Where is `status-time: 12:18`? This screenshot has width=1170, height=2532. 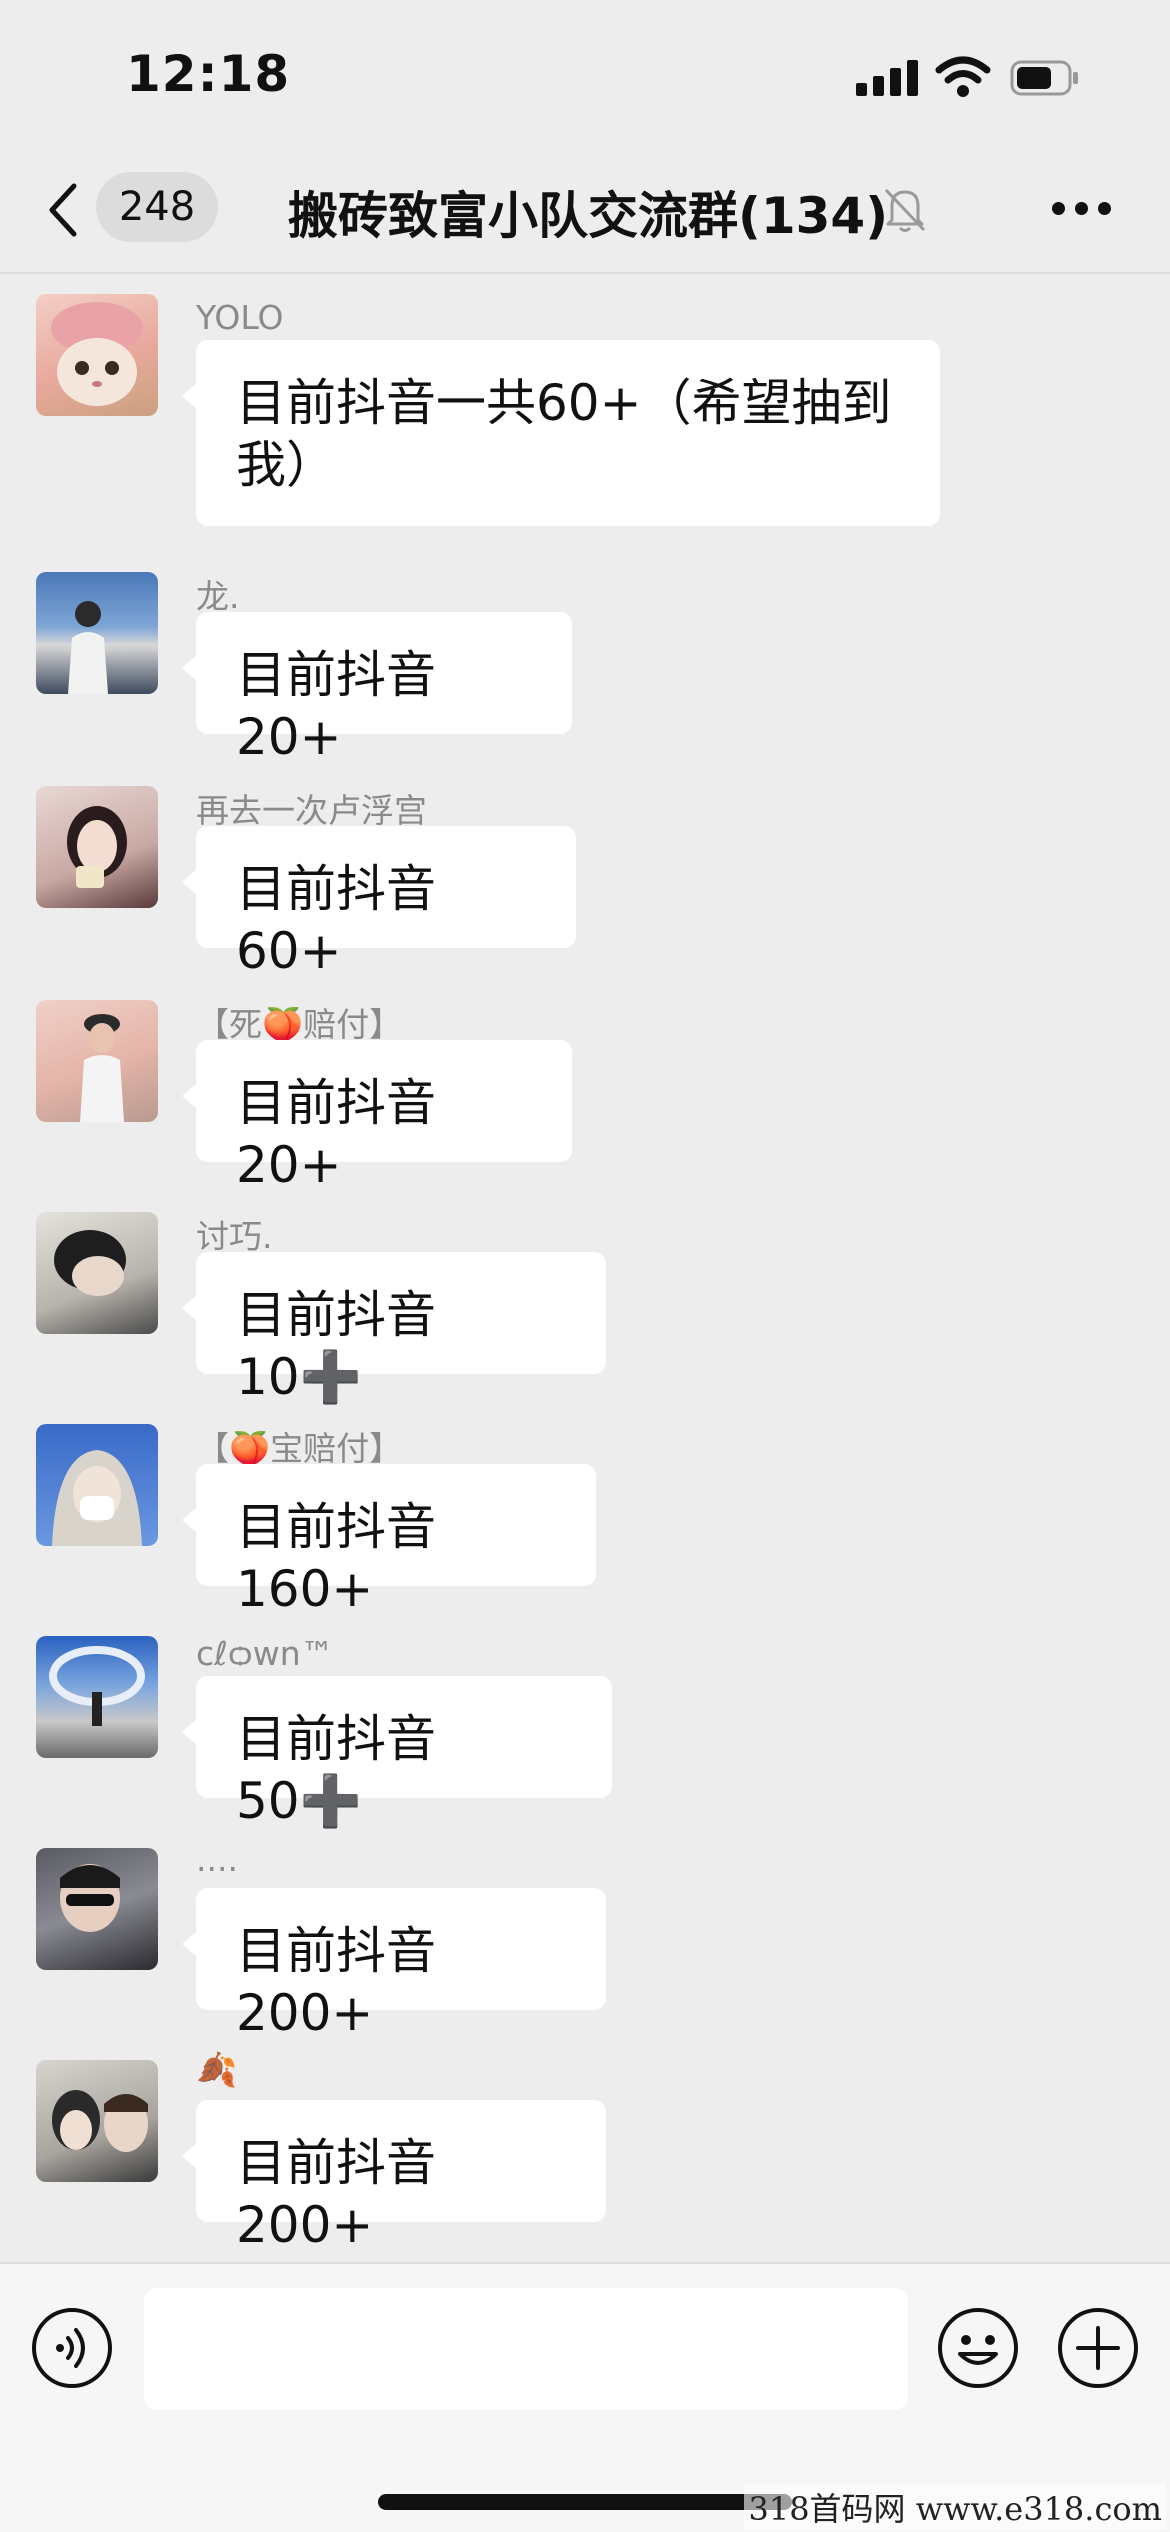
status-time: 12:18 is located at coordinates (208, 74).